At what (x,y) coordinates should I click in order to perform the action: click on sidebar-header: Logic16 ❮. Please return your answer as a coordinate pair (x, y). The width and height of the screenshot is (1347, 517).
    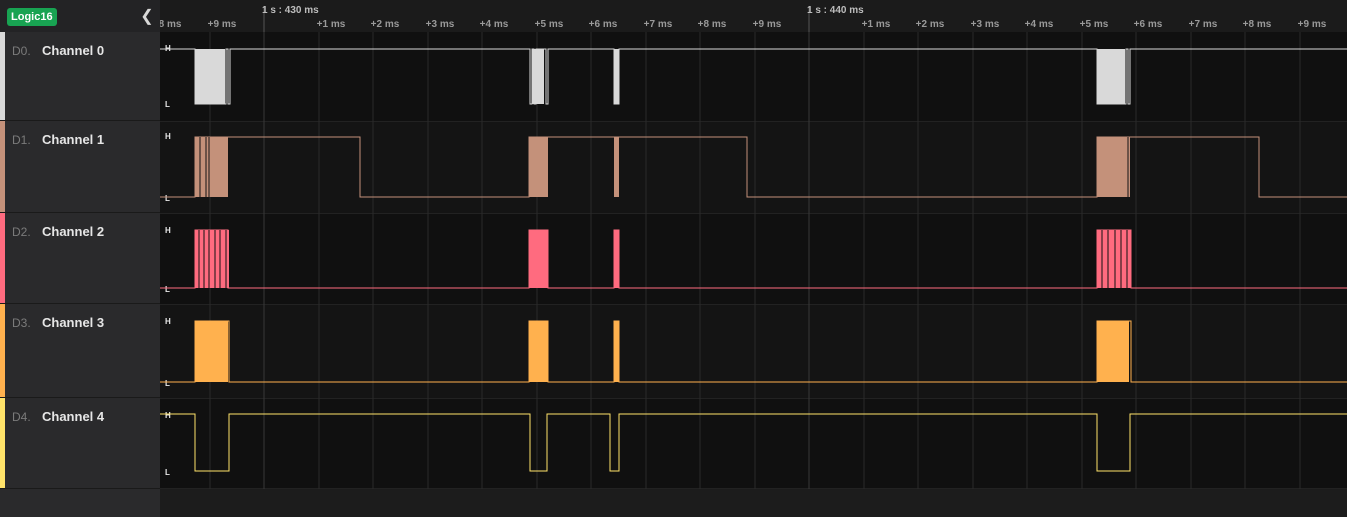
    Looking at the image, I should click on (80, 16).